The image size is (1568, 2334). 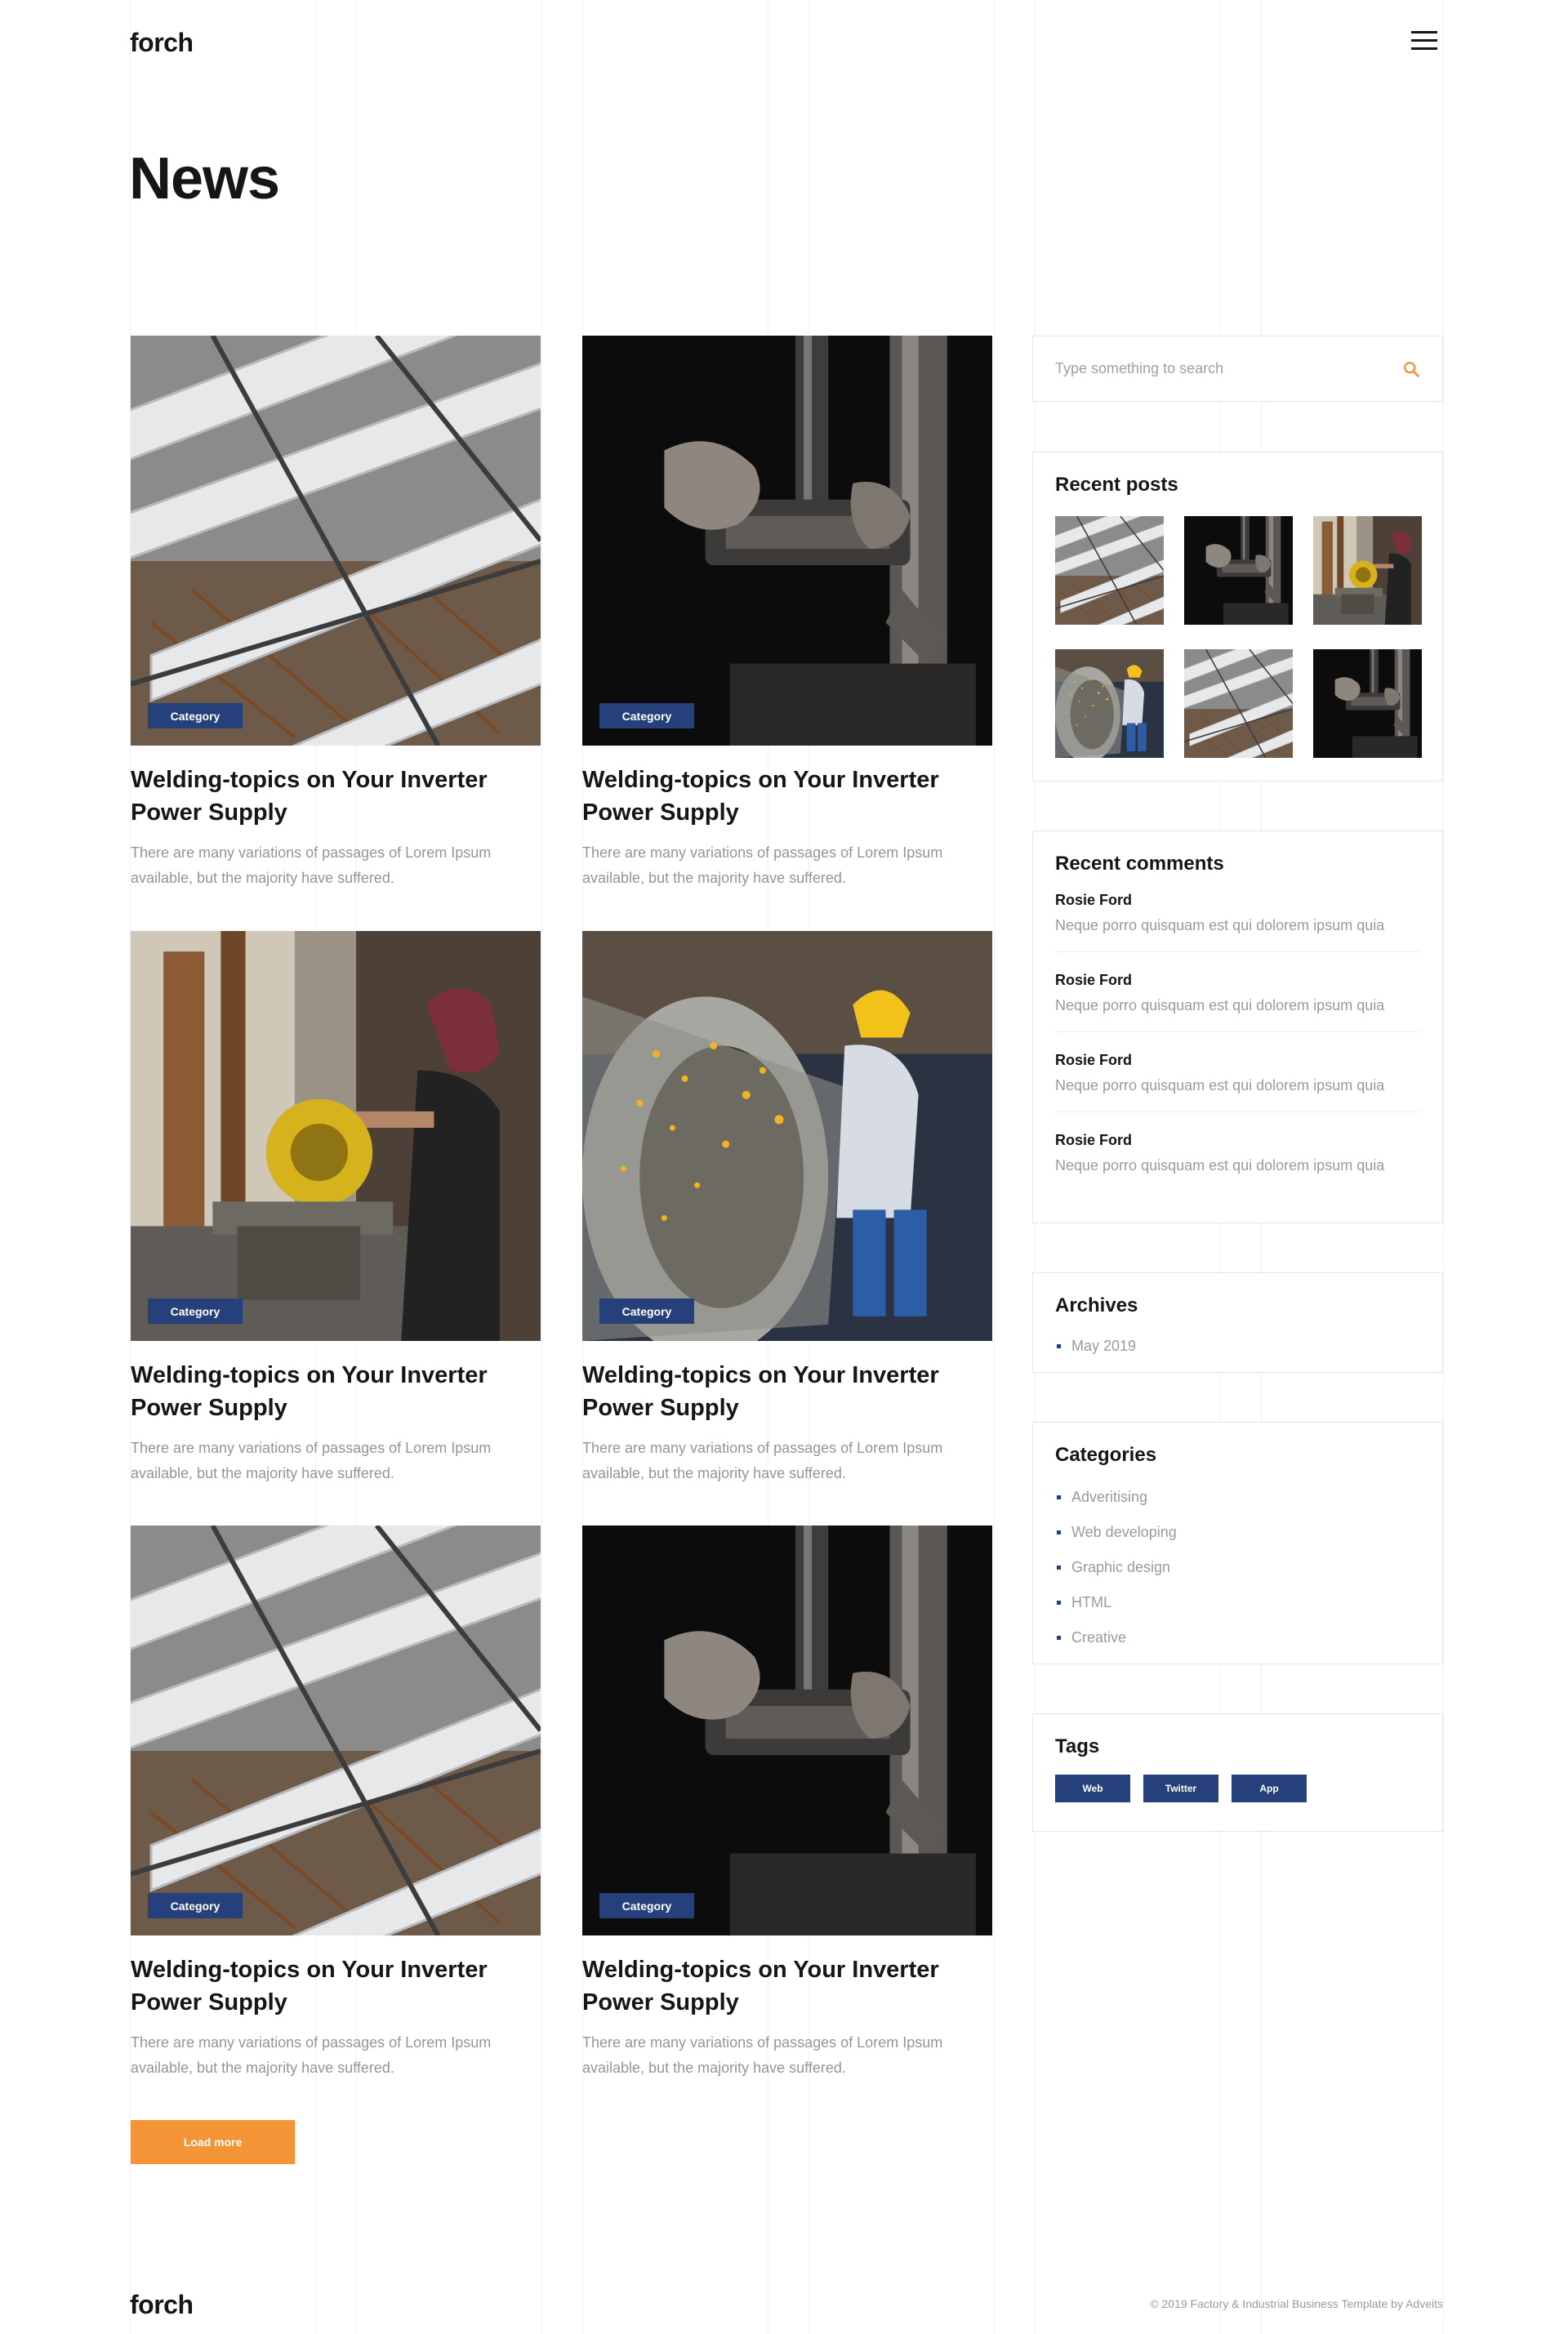 I want to click on archives-widget: Archives May 2019, so click(x=1237, y=1322).